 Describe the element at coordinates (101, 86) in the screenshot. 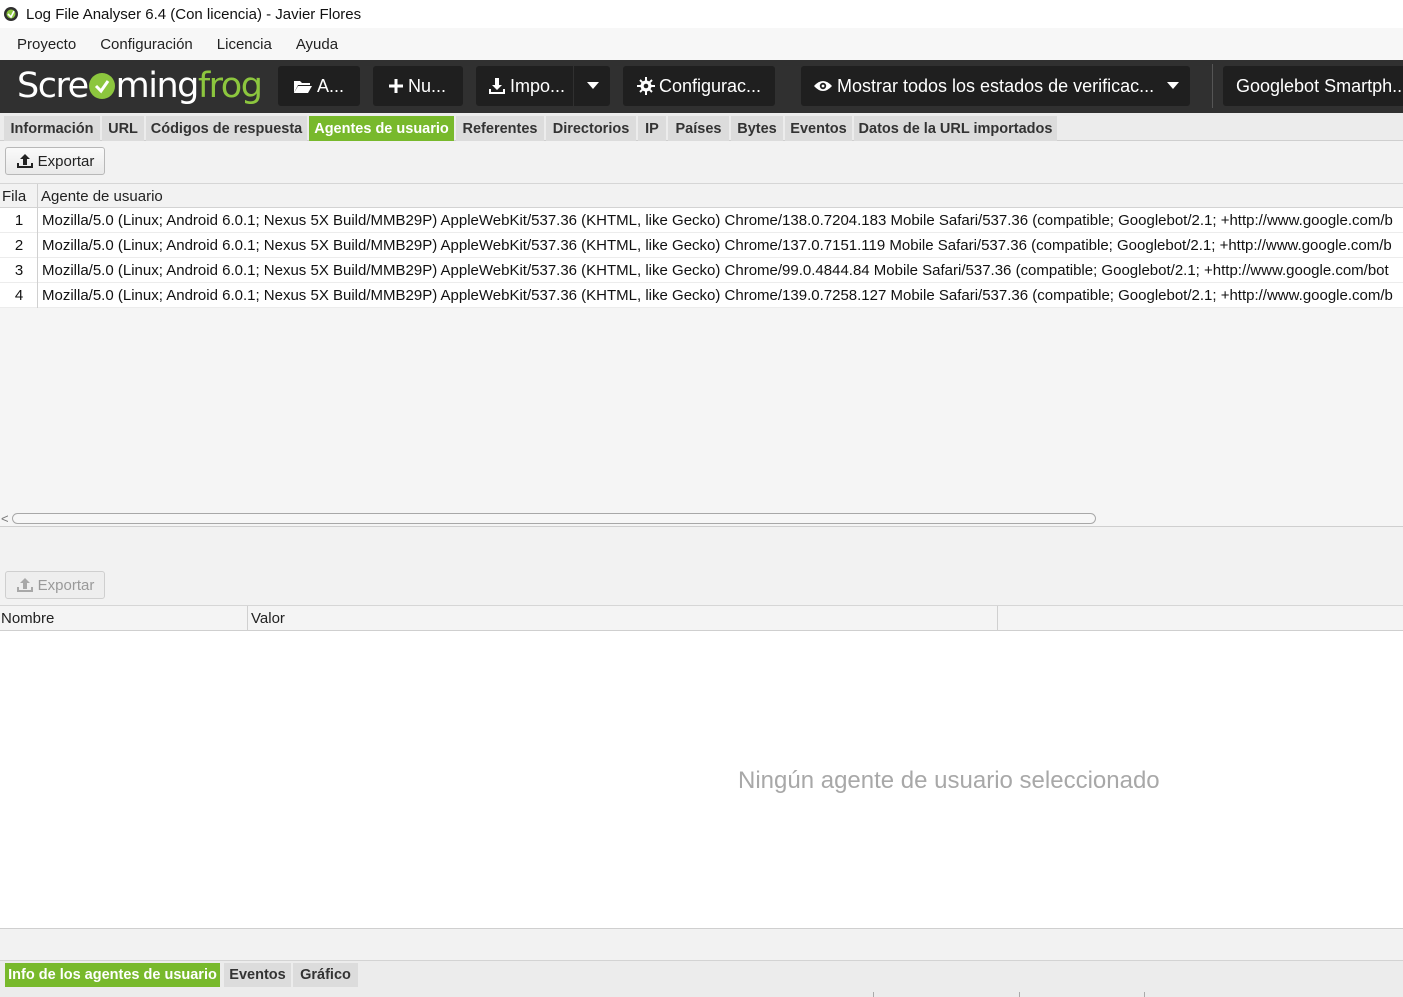

I see `logo-frog-icon` at that location.